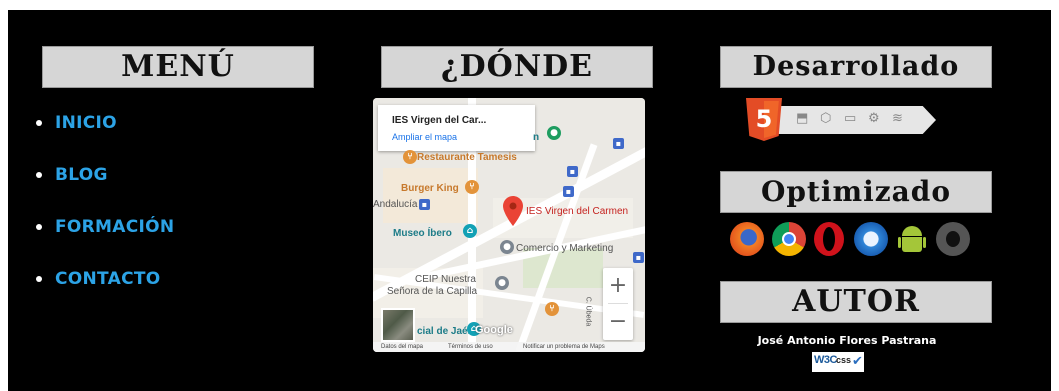 The width and height of the screenshot is (1059, 391). What do you see at coordinates (565, 248) in the screenshot?
I see `map-label-commerce: Comercio y Marketing` at bounding box center [565, 248].